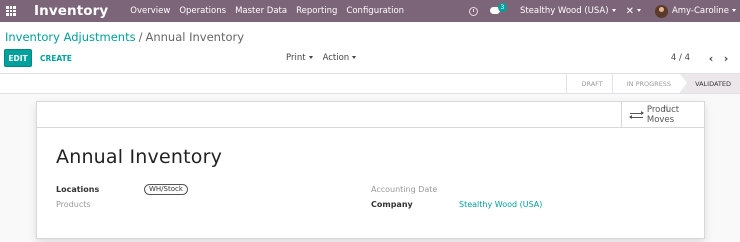  Describe the element at coordinates (336, 58) in the screenshot. I see `action-label: Action` at that location.